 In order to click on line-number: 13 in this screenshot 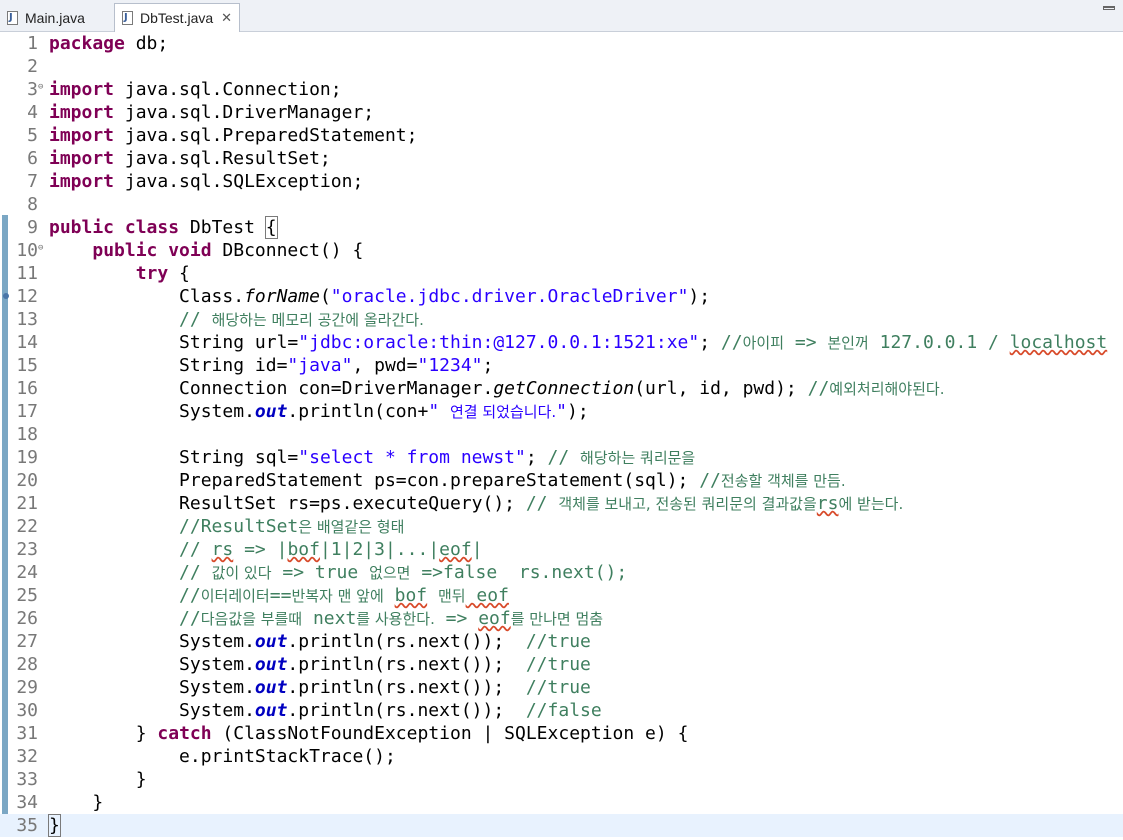, I will do `click(27, 319)`.